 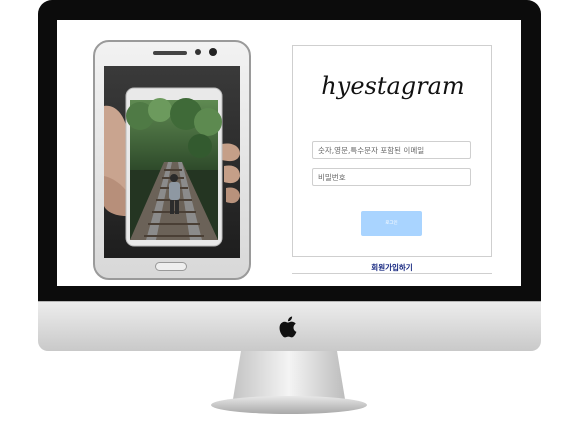 What do you see at coordinates (391, 223) in the screenshot?
I see `login-button: 로그인` at bounding box center [391, 223].